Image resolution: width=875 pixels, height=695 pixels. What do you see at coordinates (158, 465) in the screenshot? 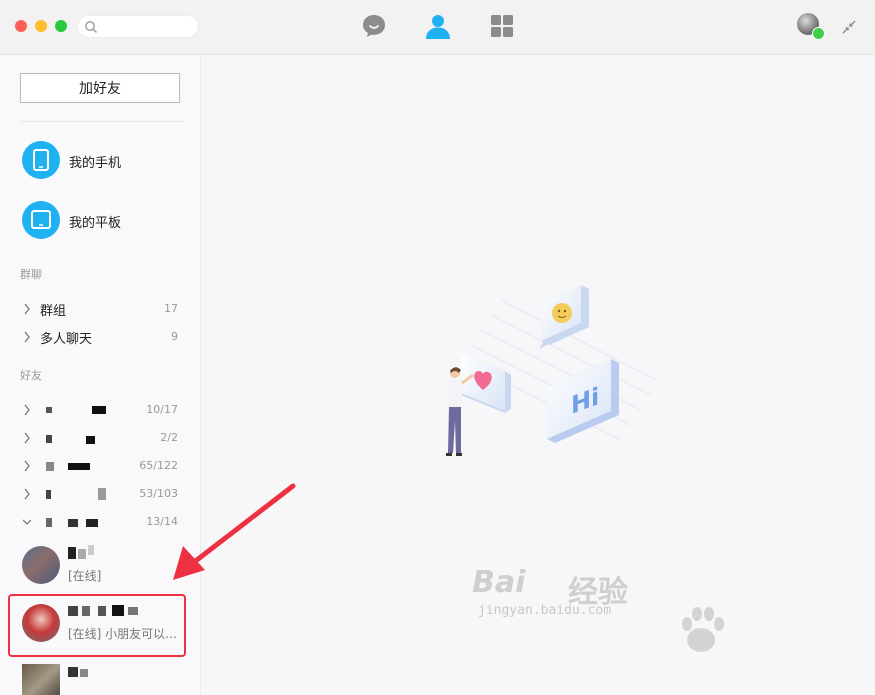
I see `group-count: 65/122` at bounding box center [158, 465].